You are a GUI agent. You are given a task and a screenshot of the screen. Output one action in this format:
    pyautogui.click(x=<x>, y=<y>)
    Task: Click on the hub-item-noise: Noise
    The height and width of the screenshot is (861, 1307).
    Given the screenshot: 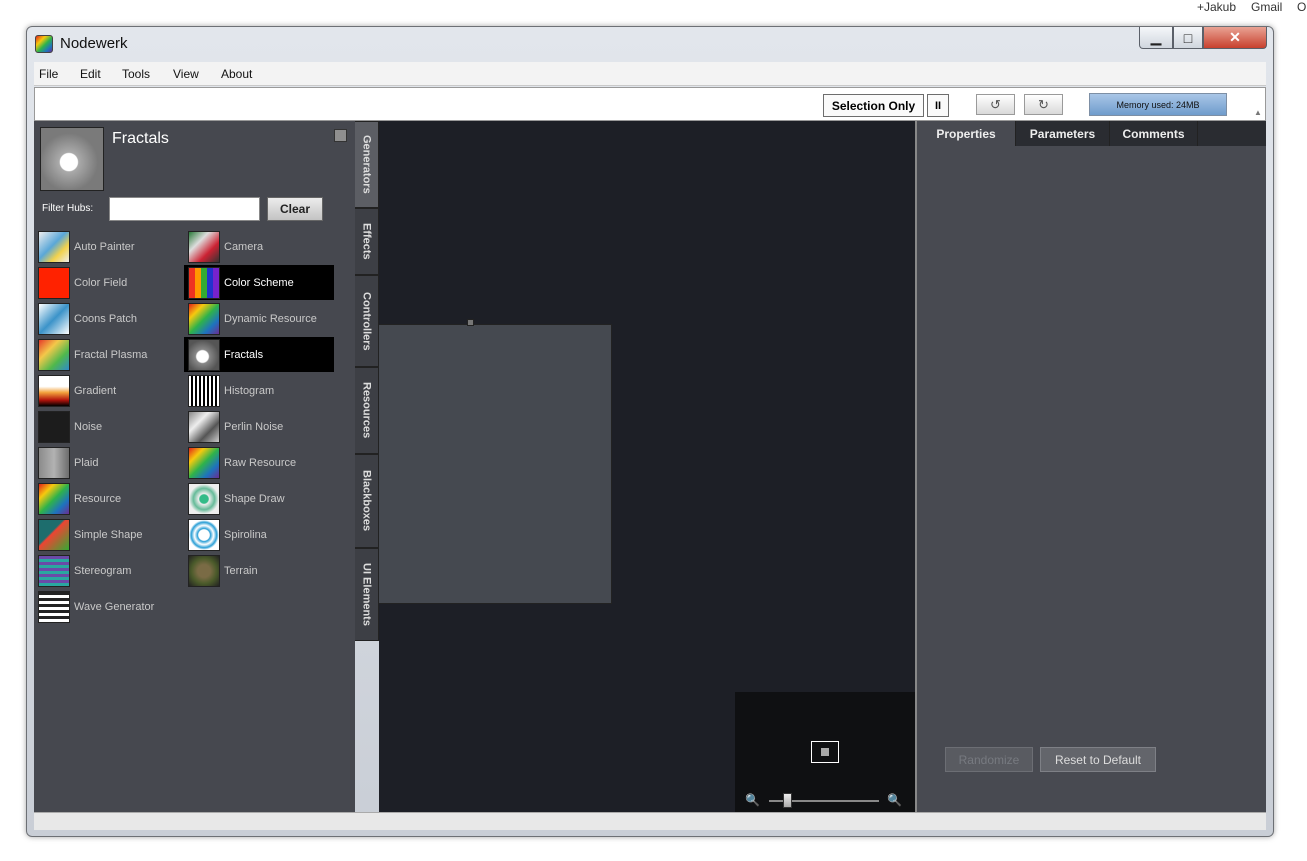 What is the action you would take?
    pyautogui.click(x=108, y=426)
    